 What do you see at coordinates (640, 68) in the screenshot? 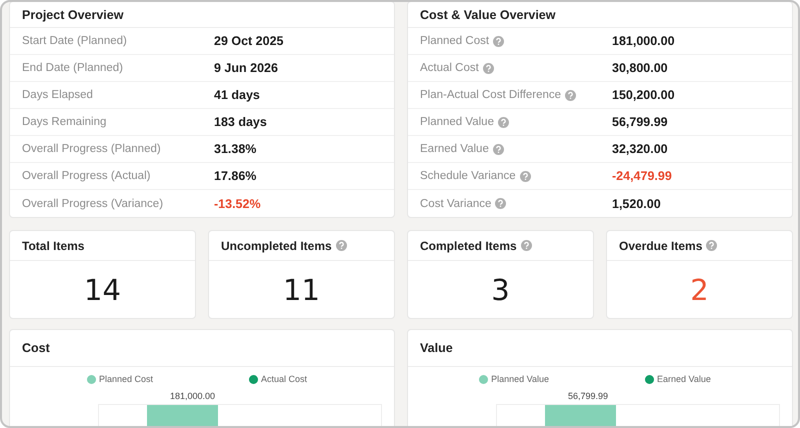
I see `field-value: 30,800.00` at bounding box center [640, 68].